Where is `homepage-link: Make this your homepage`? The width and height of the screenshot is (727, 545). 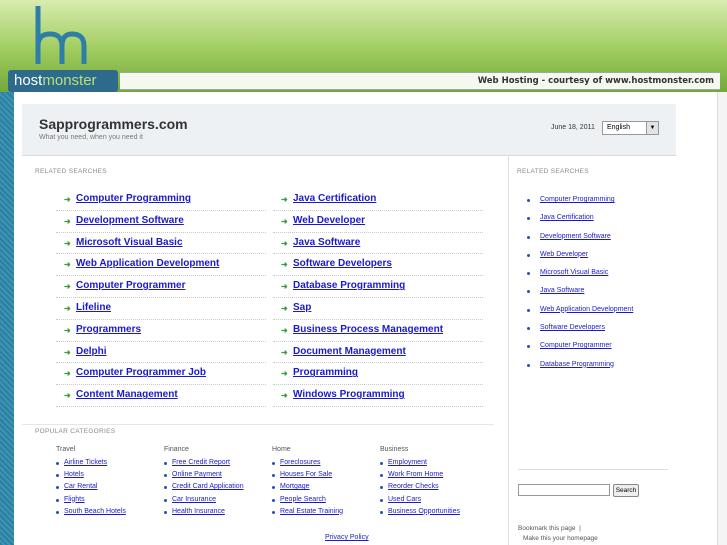
homepage-link: Make this your homepage is located at coordinates (560, 538).